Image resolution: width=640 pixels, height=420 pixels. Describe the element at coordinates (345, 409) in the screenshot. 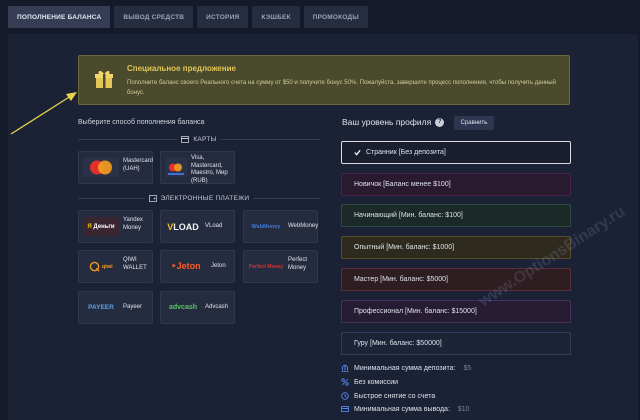

I see `card-icon` at that location.